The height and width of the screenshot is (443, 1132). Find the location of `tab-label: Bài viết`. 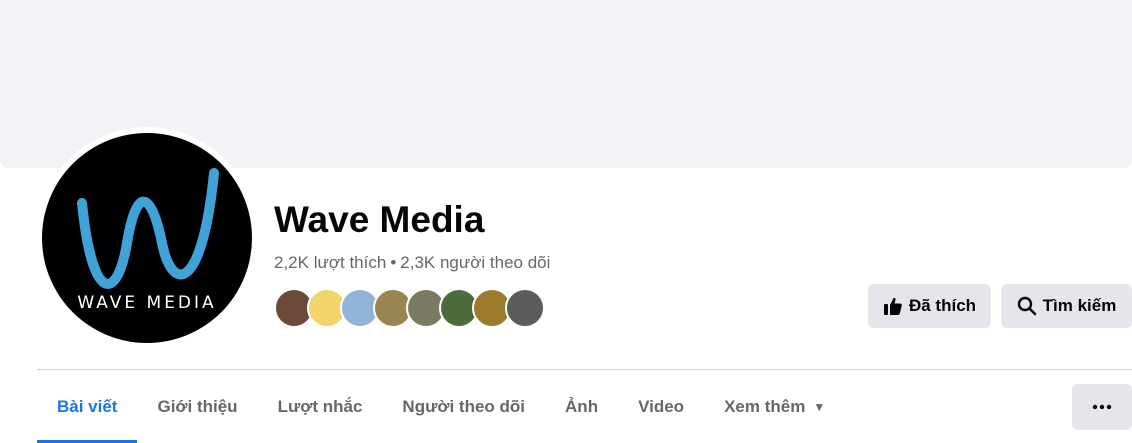

tab-label: Bài viết is located at coordinates (87, 406).